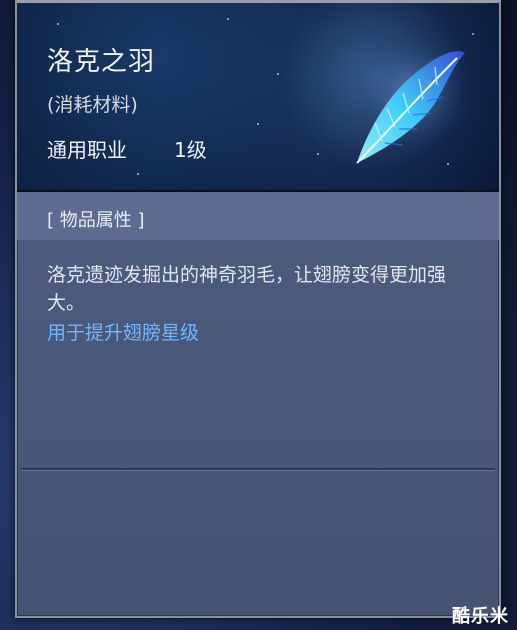  Describe the element at coordinates (247, 289) in the screenshot. I see `item-description: 洛克遗迹发掘出的神奇羽毛，让翅膀变得更加强大。` at that location.